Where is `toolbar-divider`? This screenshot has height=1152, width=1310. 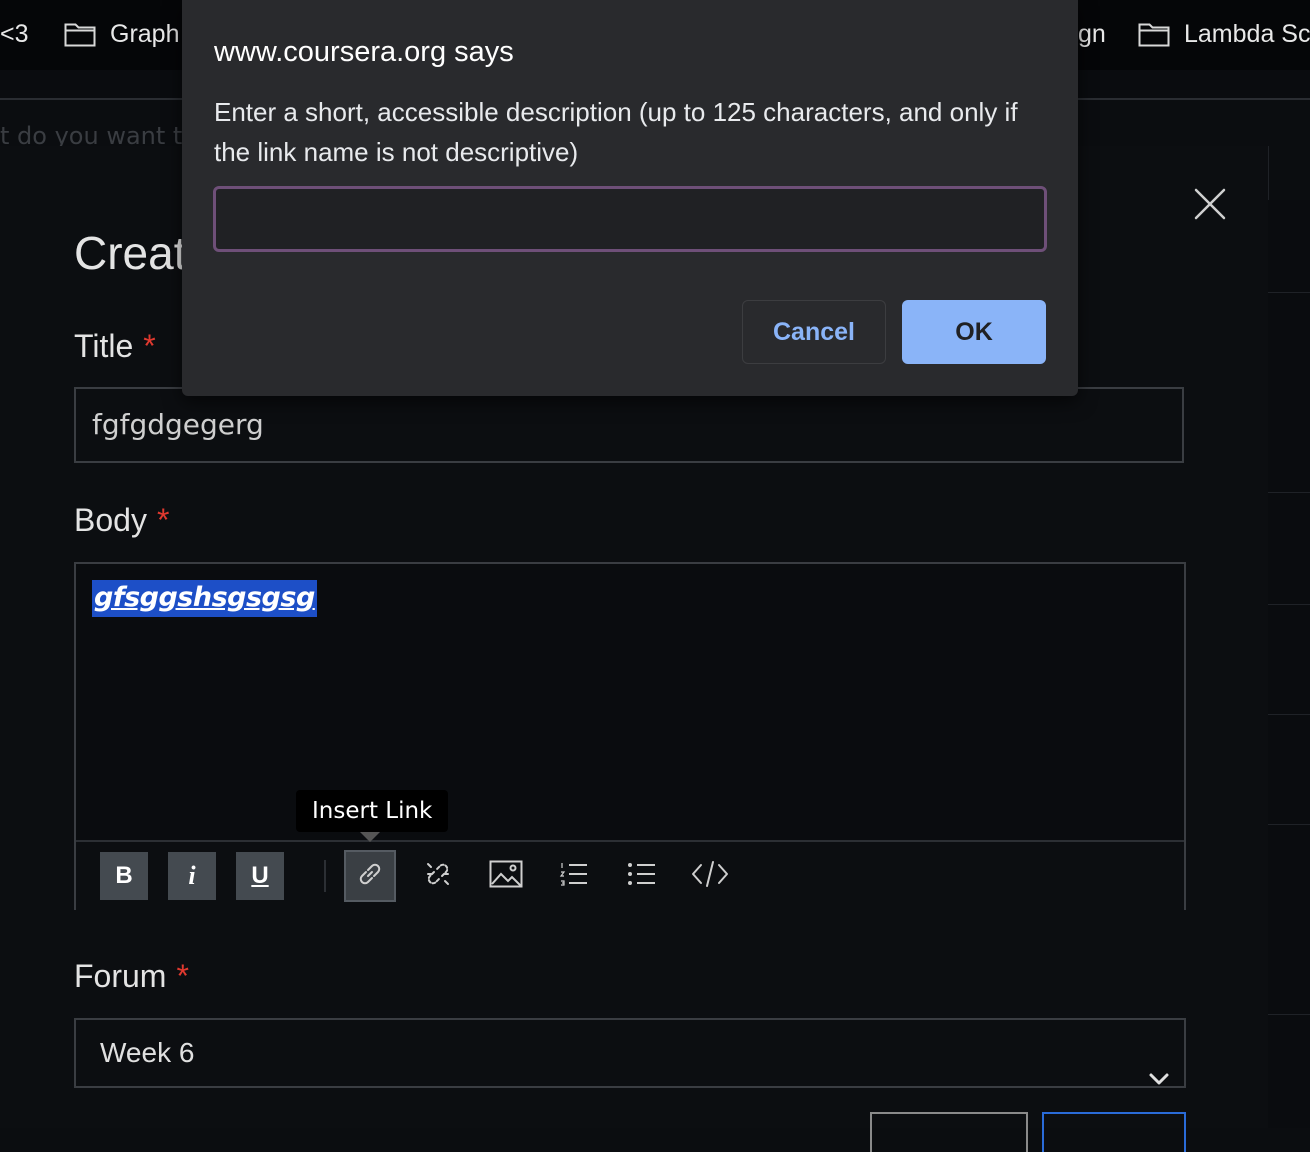 toolbar-divider is located at coordinates (325, 876).